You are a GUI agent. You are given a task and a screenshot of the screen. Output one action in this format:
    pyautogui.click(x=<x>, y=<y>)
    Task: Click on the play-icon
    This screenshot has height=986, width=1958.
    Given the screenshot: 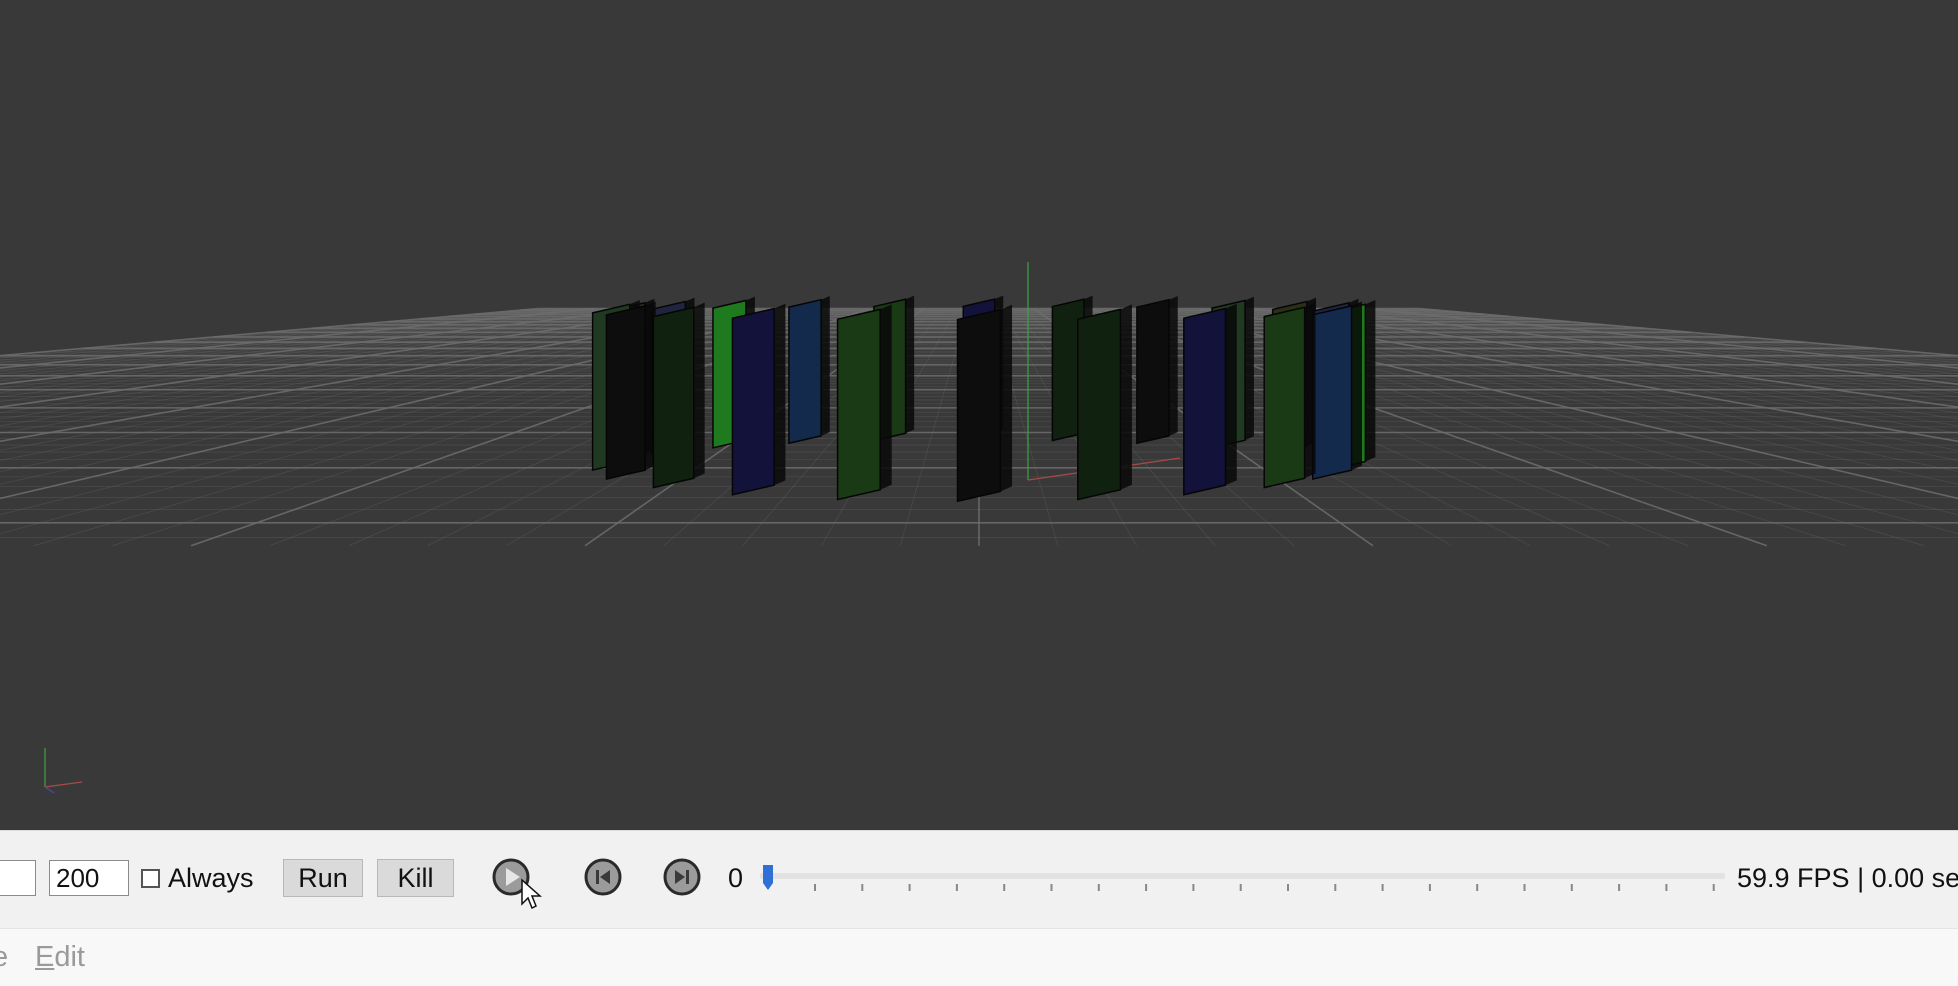 What is the action you would take?
    pyautogui.click(x=511, y=877)
    